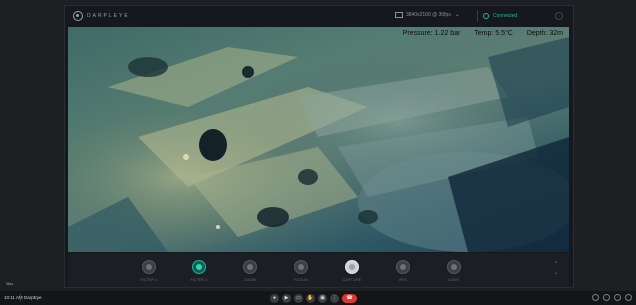 The width and height of the screenshot is (636, 305). I want to click on present-button: ▣, so click(322, 298).